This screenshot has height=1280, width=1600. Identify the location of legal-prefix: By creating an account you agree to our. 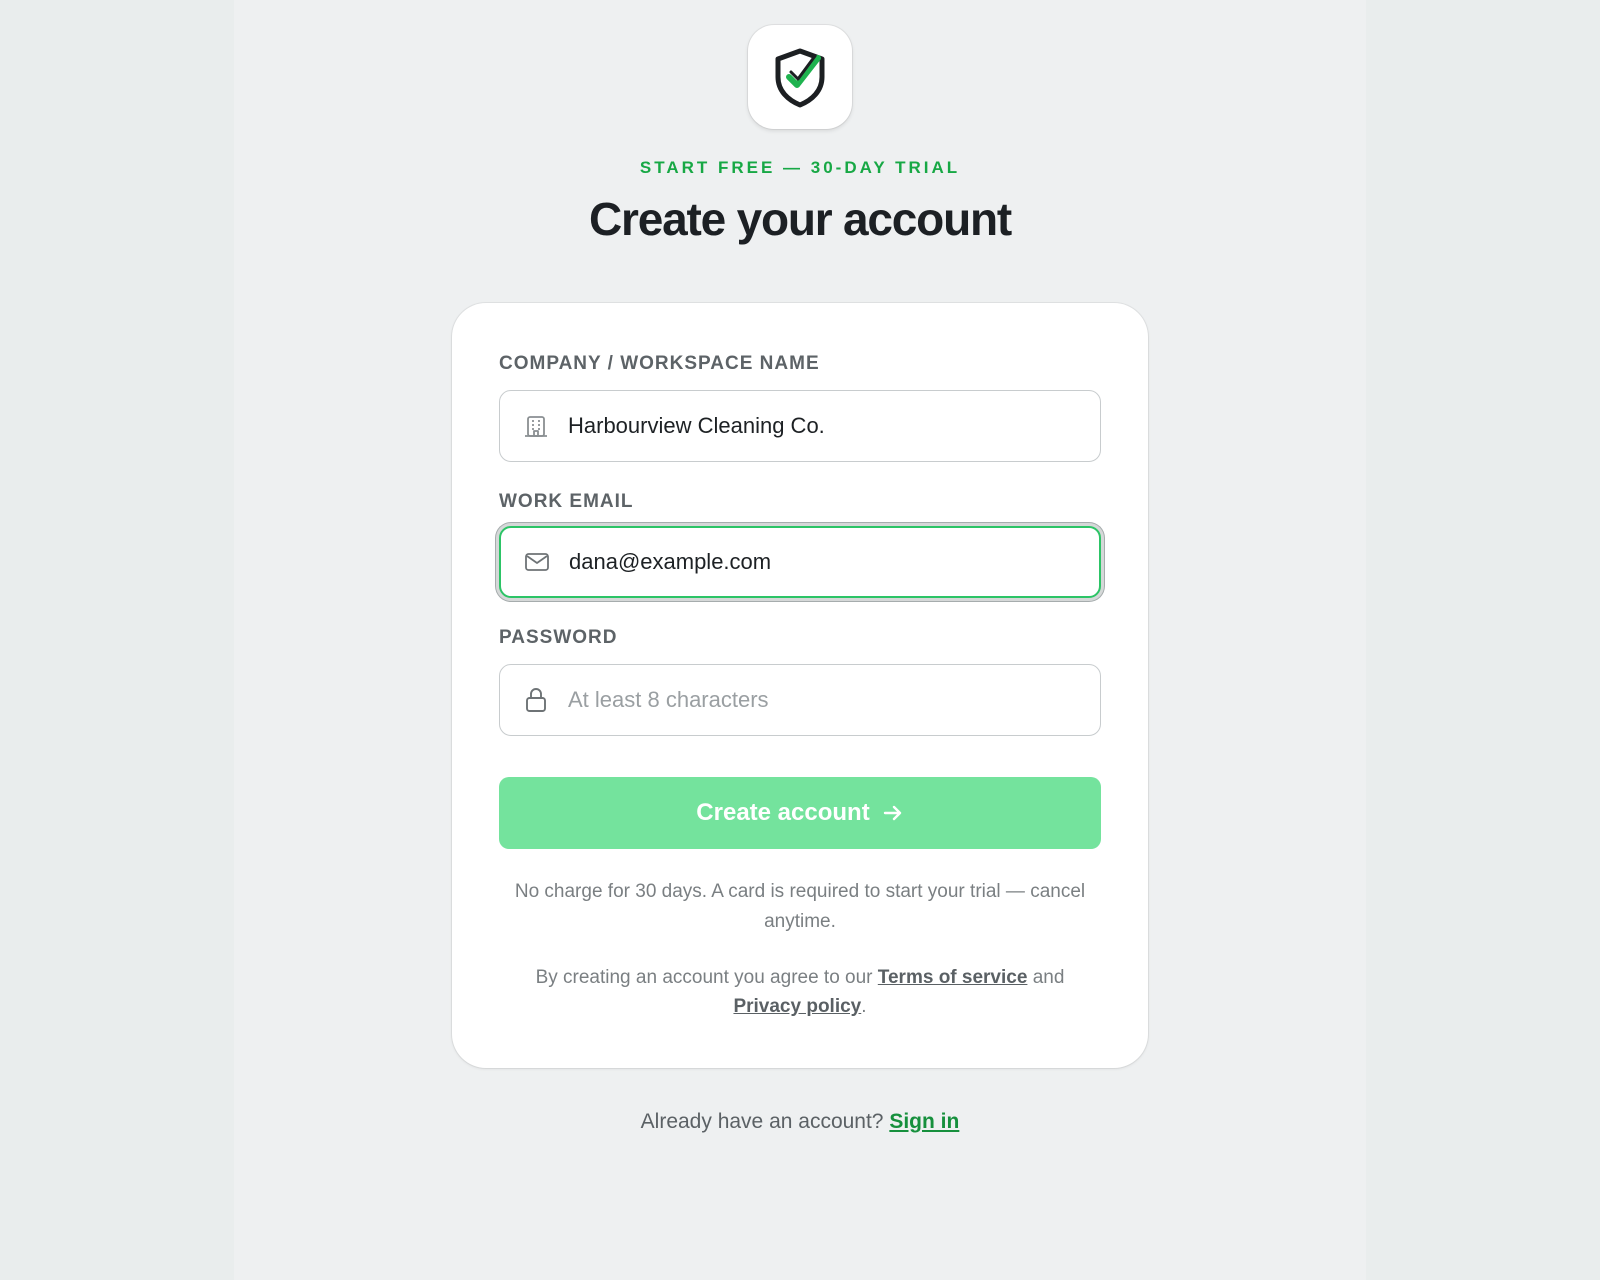
(704, 977).